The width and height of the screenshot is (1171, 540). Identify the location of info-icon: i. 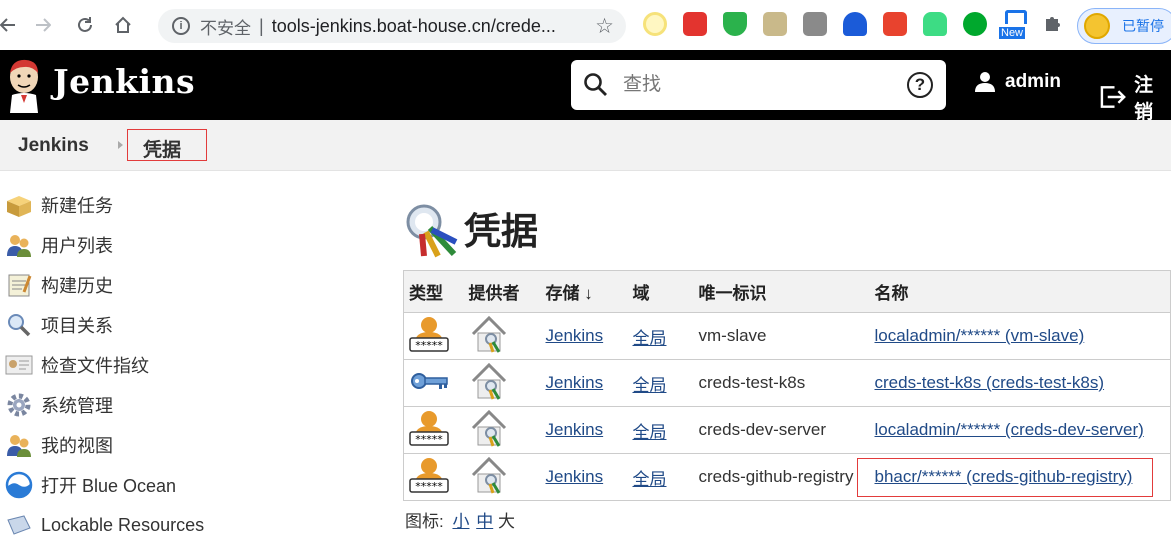
(181, 26).